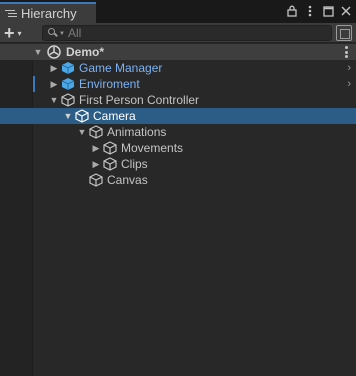  I want to click on tree-item-label: Camera, so click(114, 116).